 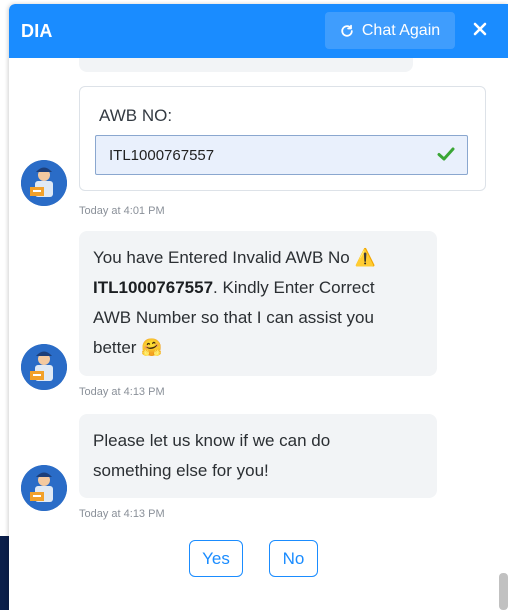 I want to click on awb-form-card: AWB NO: ITL1000767557, so click(x=282, y=138).